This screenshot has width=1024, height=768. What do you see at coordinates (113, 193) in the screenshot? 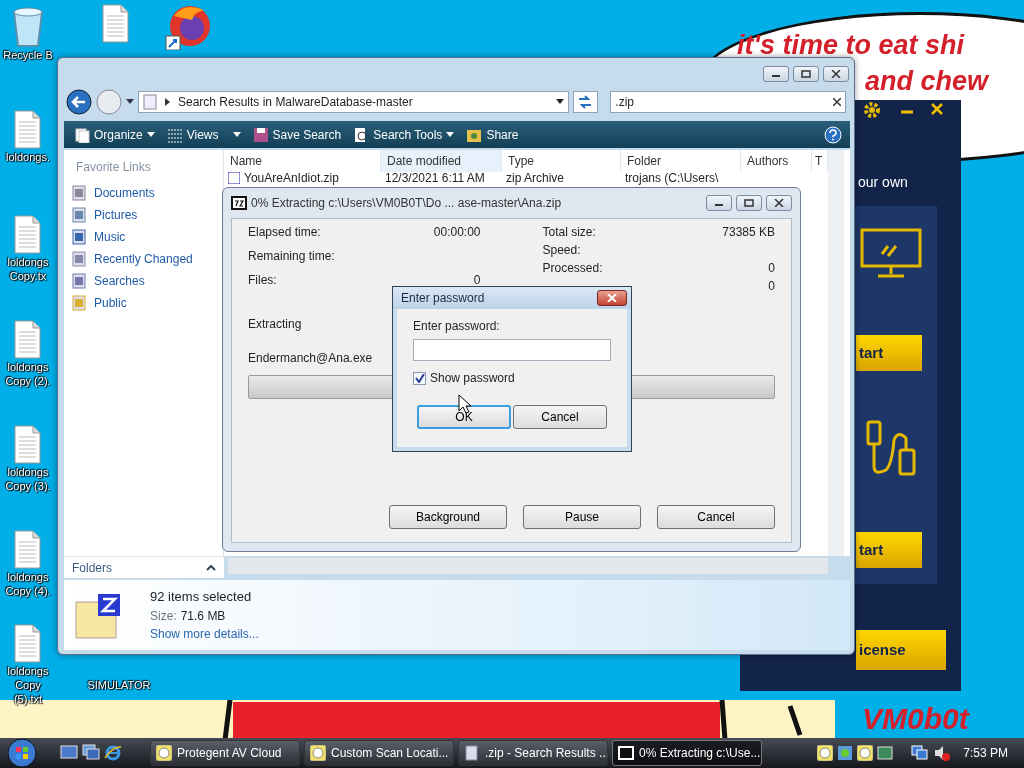
I see `sidebar-link: Documents` at bounding box center [113, 193].